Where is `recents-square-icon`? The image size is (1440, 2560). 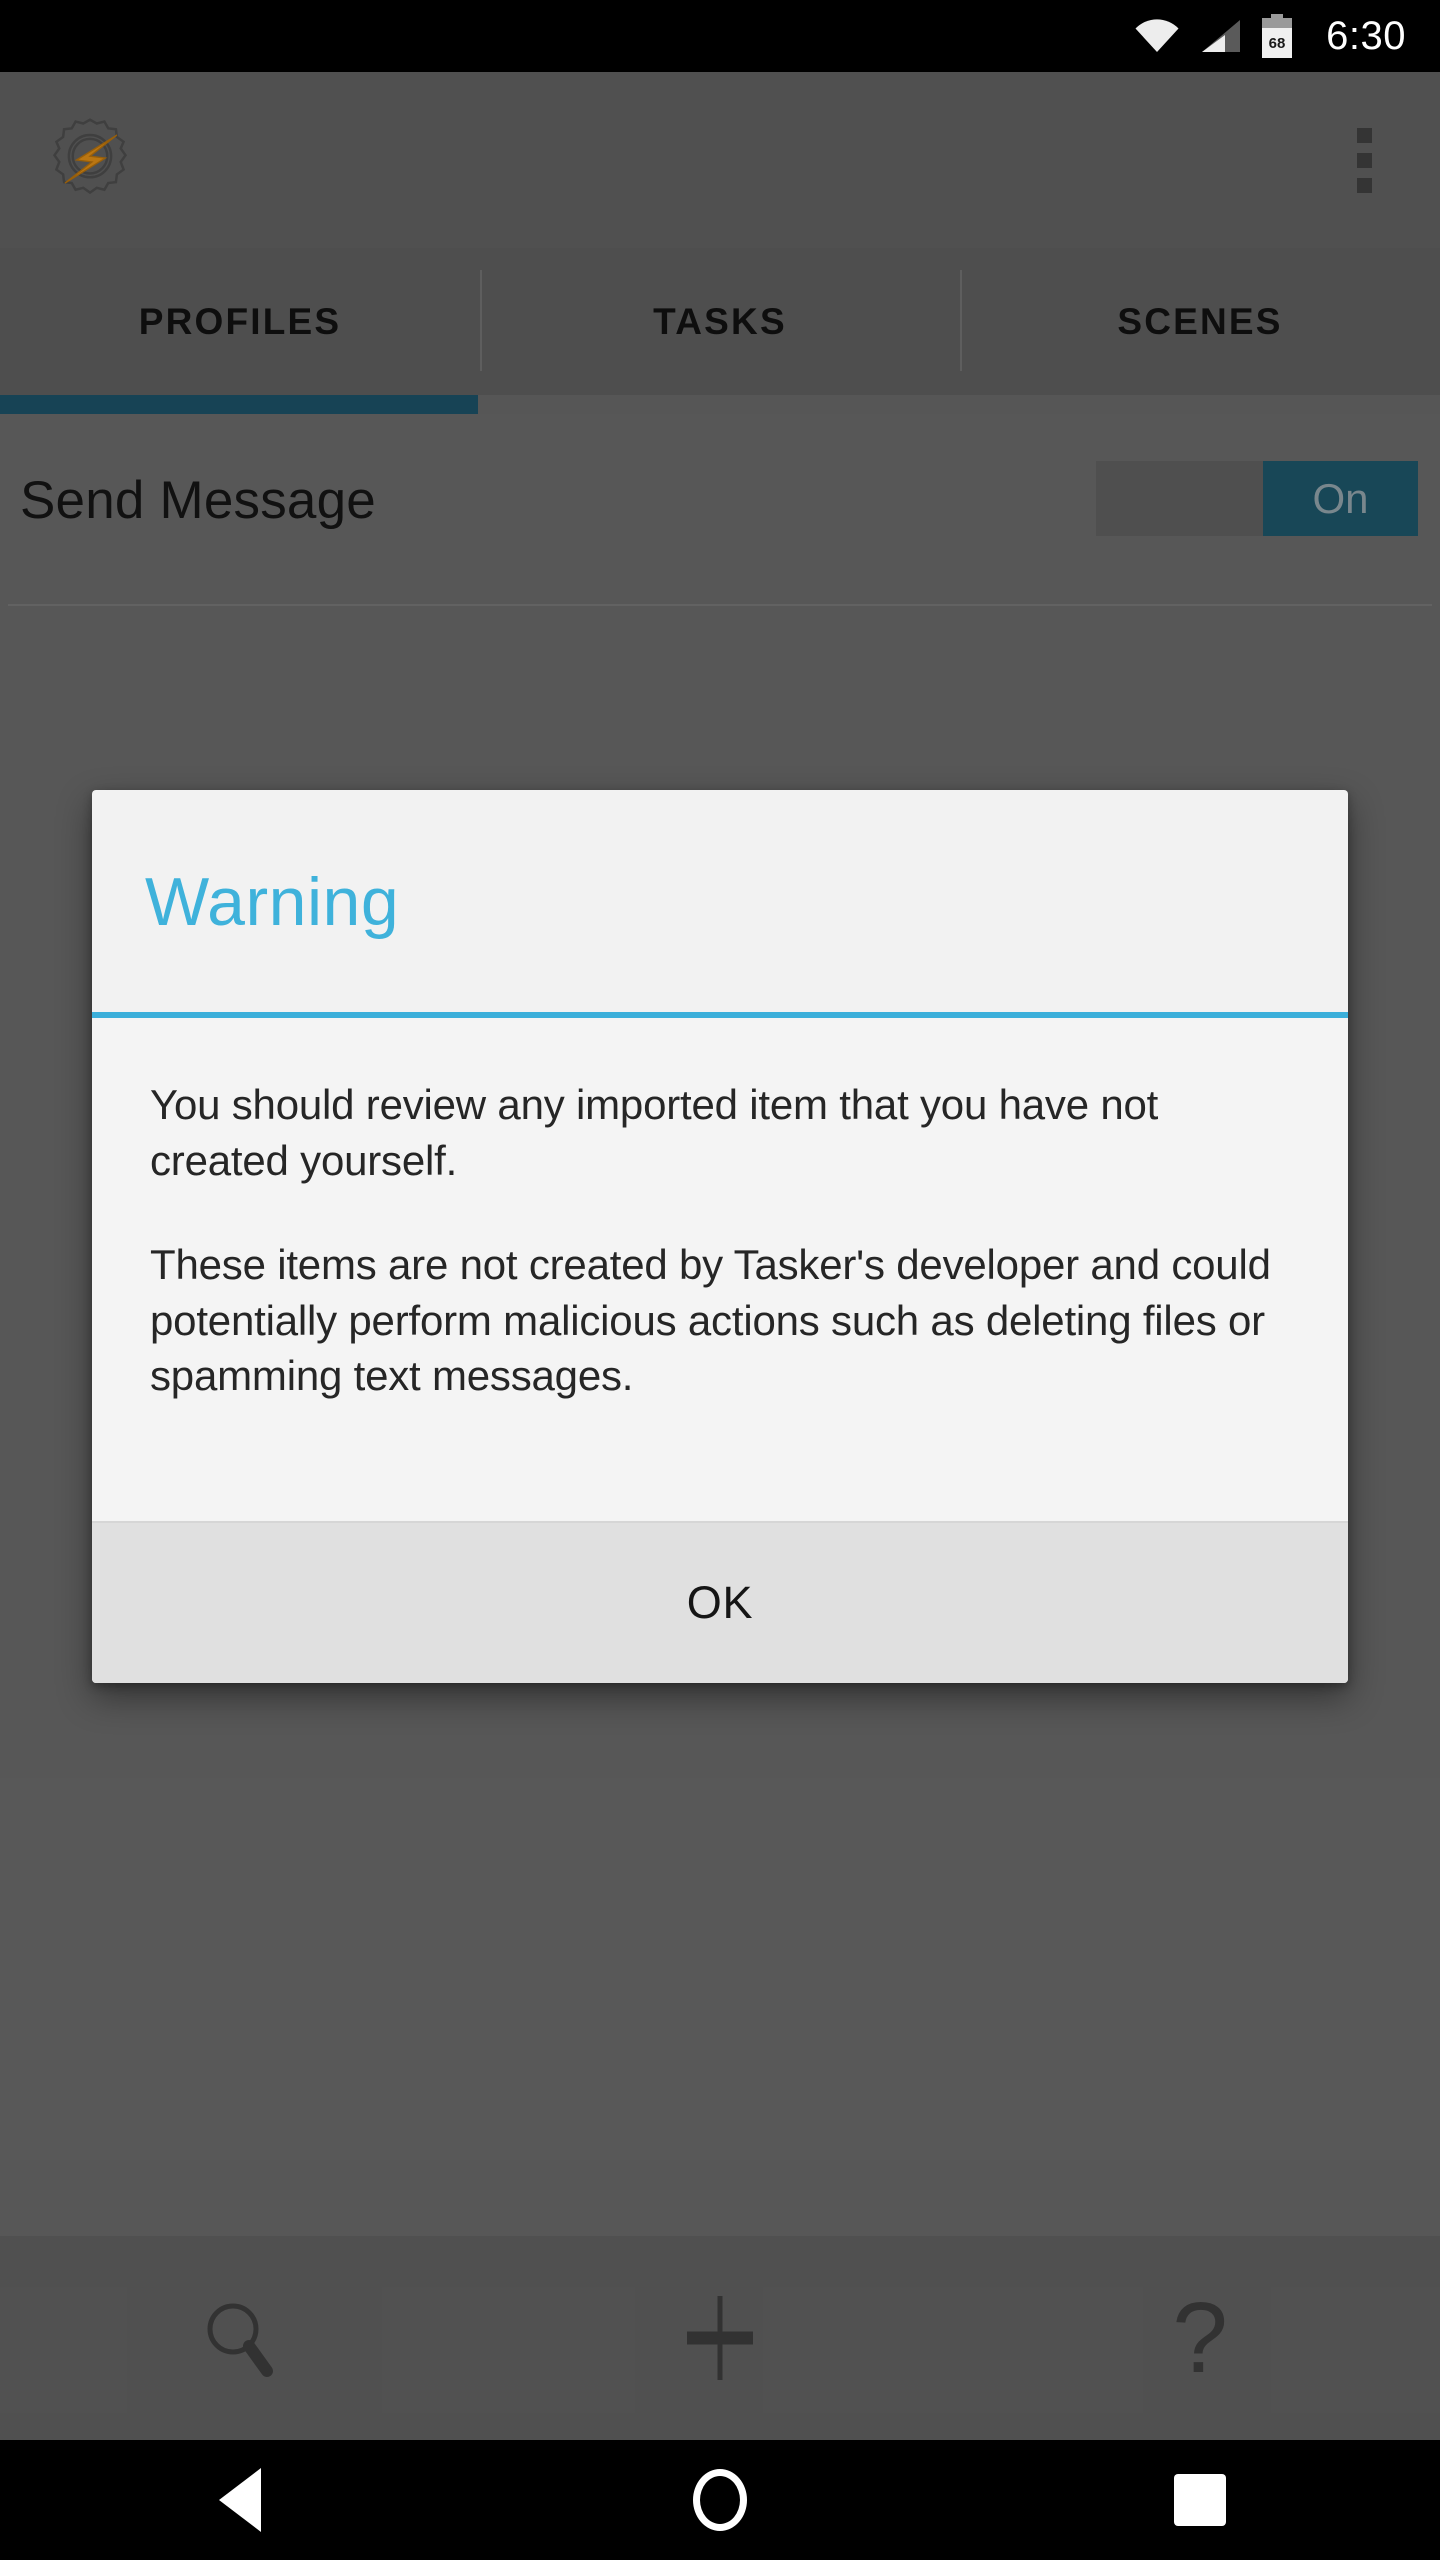 recents-square-icon is located at coordinates (1200, 2500).